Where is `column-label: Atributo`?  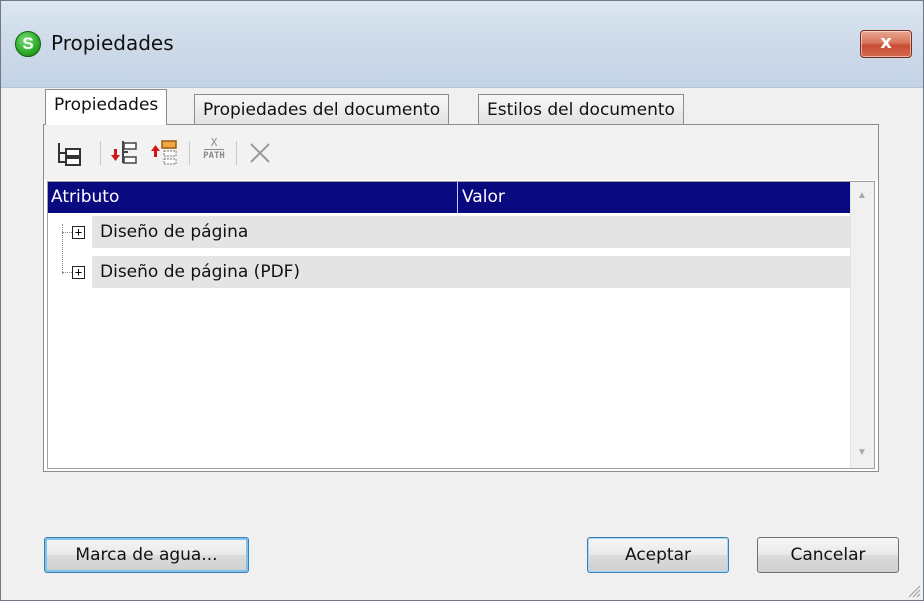 column-label: Atributo is located at coordinates (85, 197).